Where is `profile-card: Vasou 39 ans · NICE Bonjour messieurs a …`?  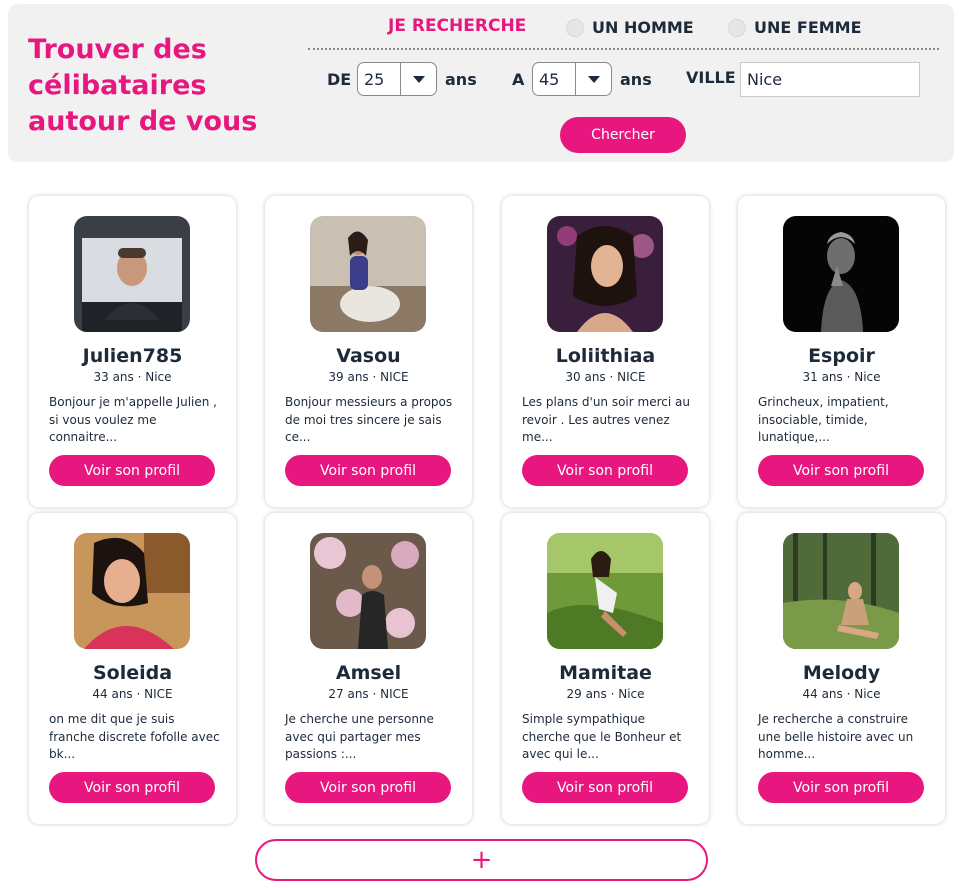 profile-card: Vasou 39 ans · NICE Bonjour messieurs a … is located at coordinates (368, 351).